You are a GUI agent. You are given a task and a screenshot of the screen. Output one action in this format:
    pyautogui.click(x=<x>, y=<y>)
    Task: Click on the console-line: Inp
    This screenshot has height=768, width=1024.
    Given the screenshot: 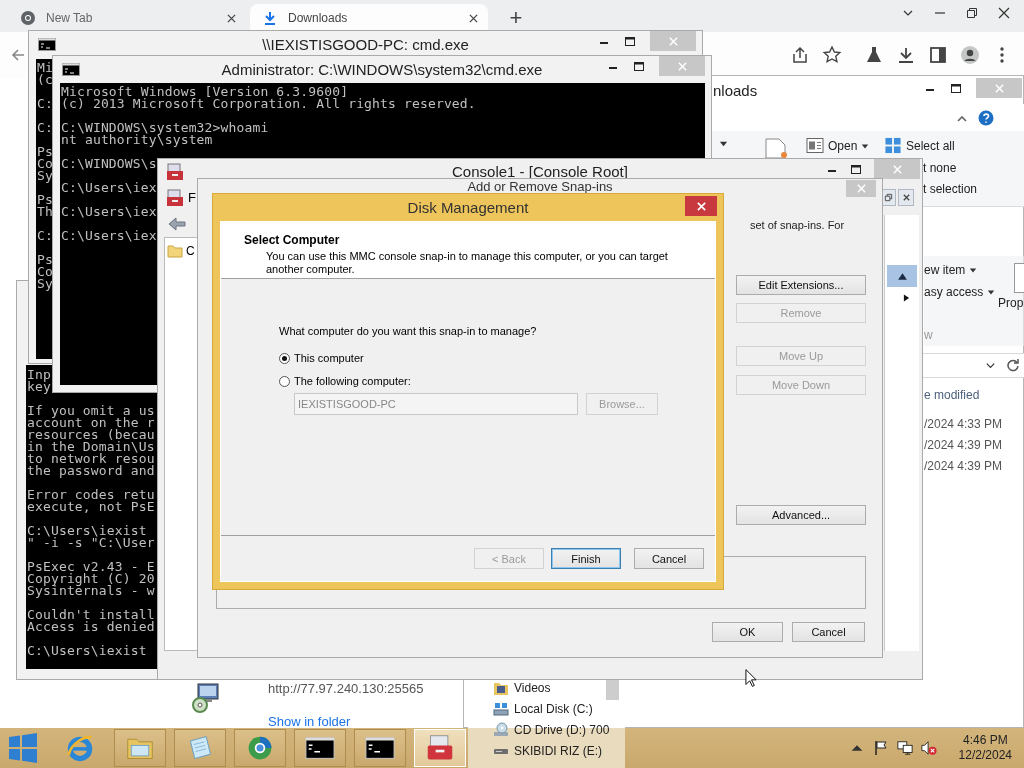 What is the action you would take?
    pyautogui.click(x=39, y=375)
    